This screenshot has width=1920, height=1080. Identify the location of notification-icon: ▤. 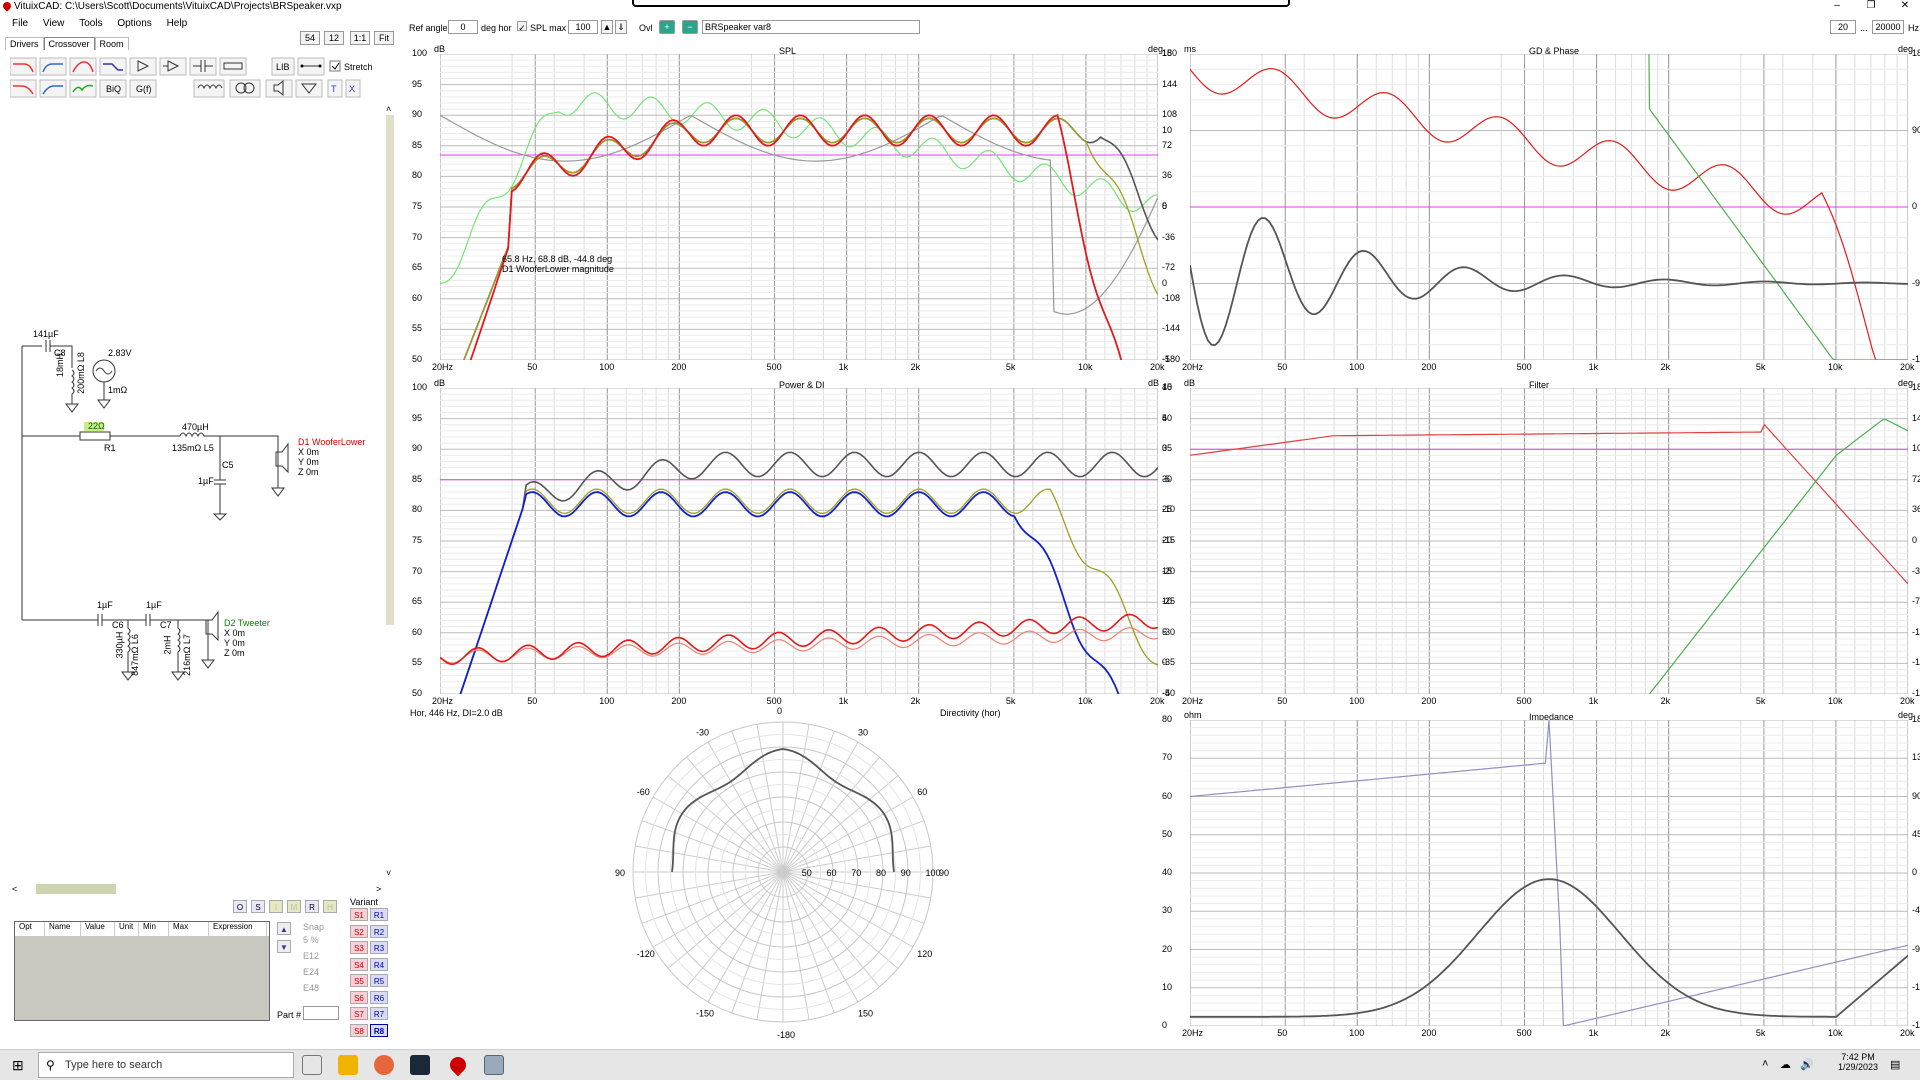
(1895, 1064).